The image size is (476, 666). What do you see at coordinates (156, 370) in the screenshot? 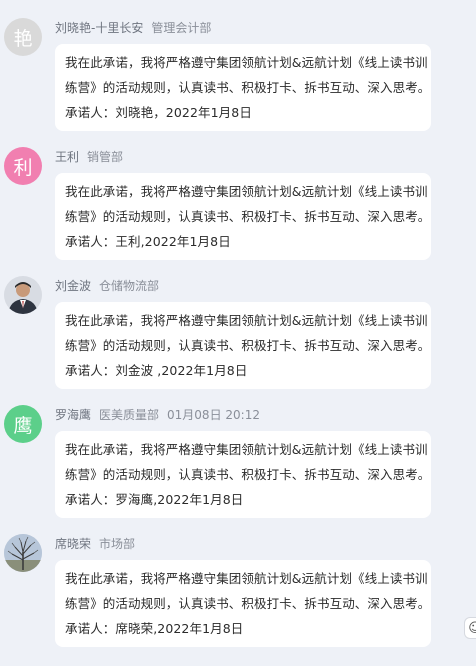
I see `message-line: 承诺人：刘金波 ,2022年1月8日` at bounding box center [156, 370].